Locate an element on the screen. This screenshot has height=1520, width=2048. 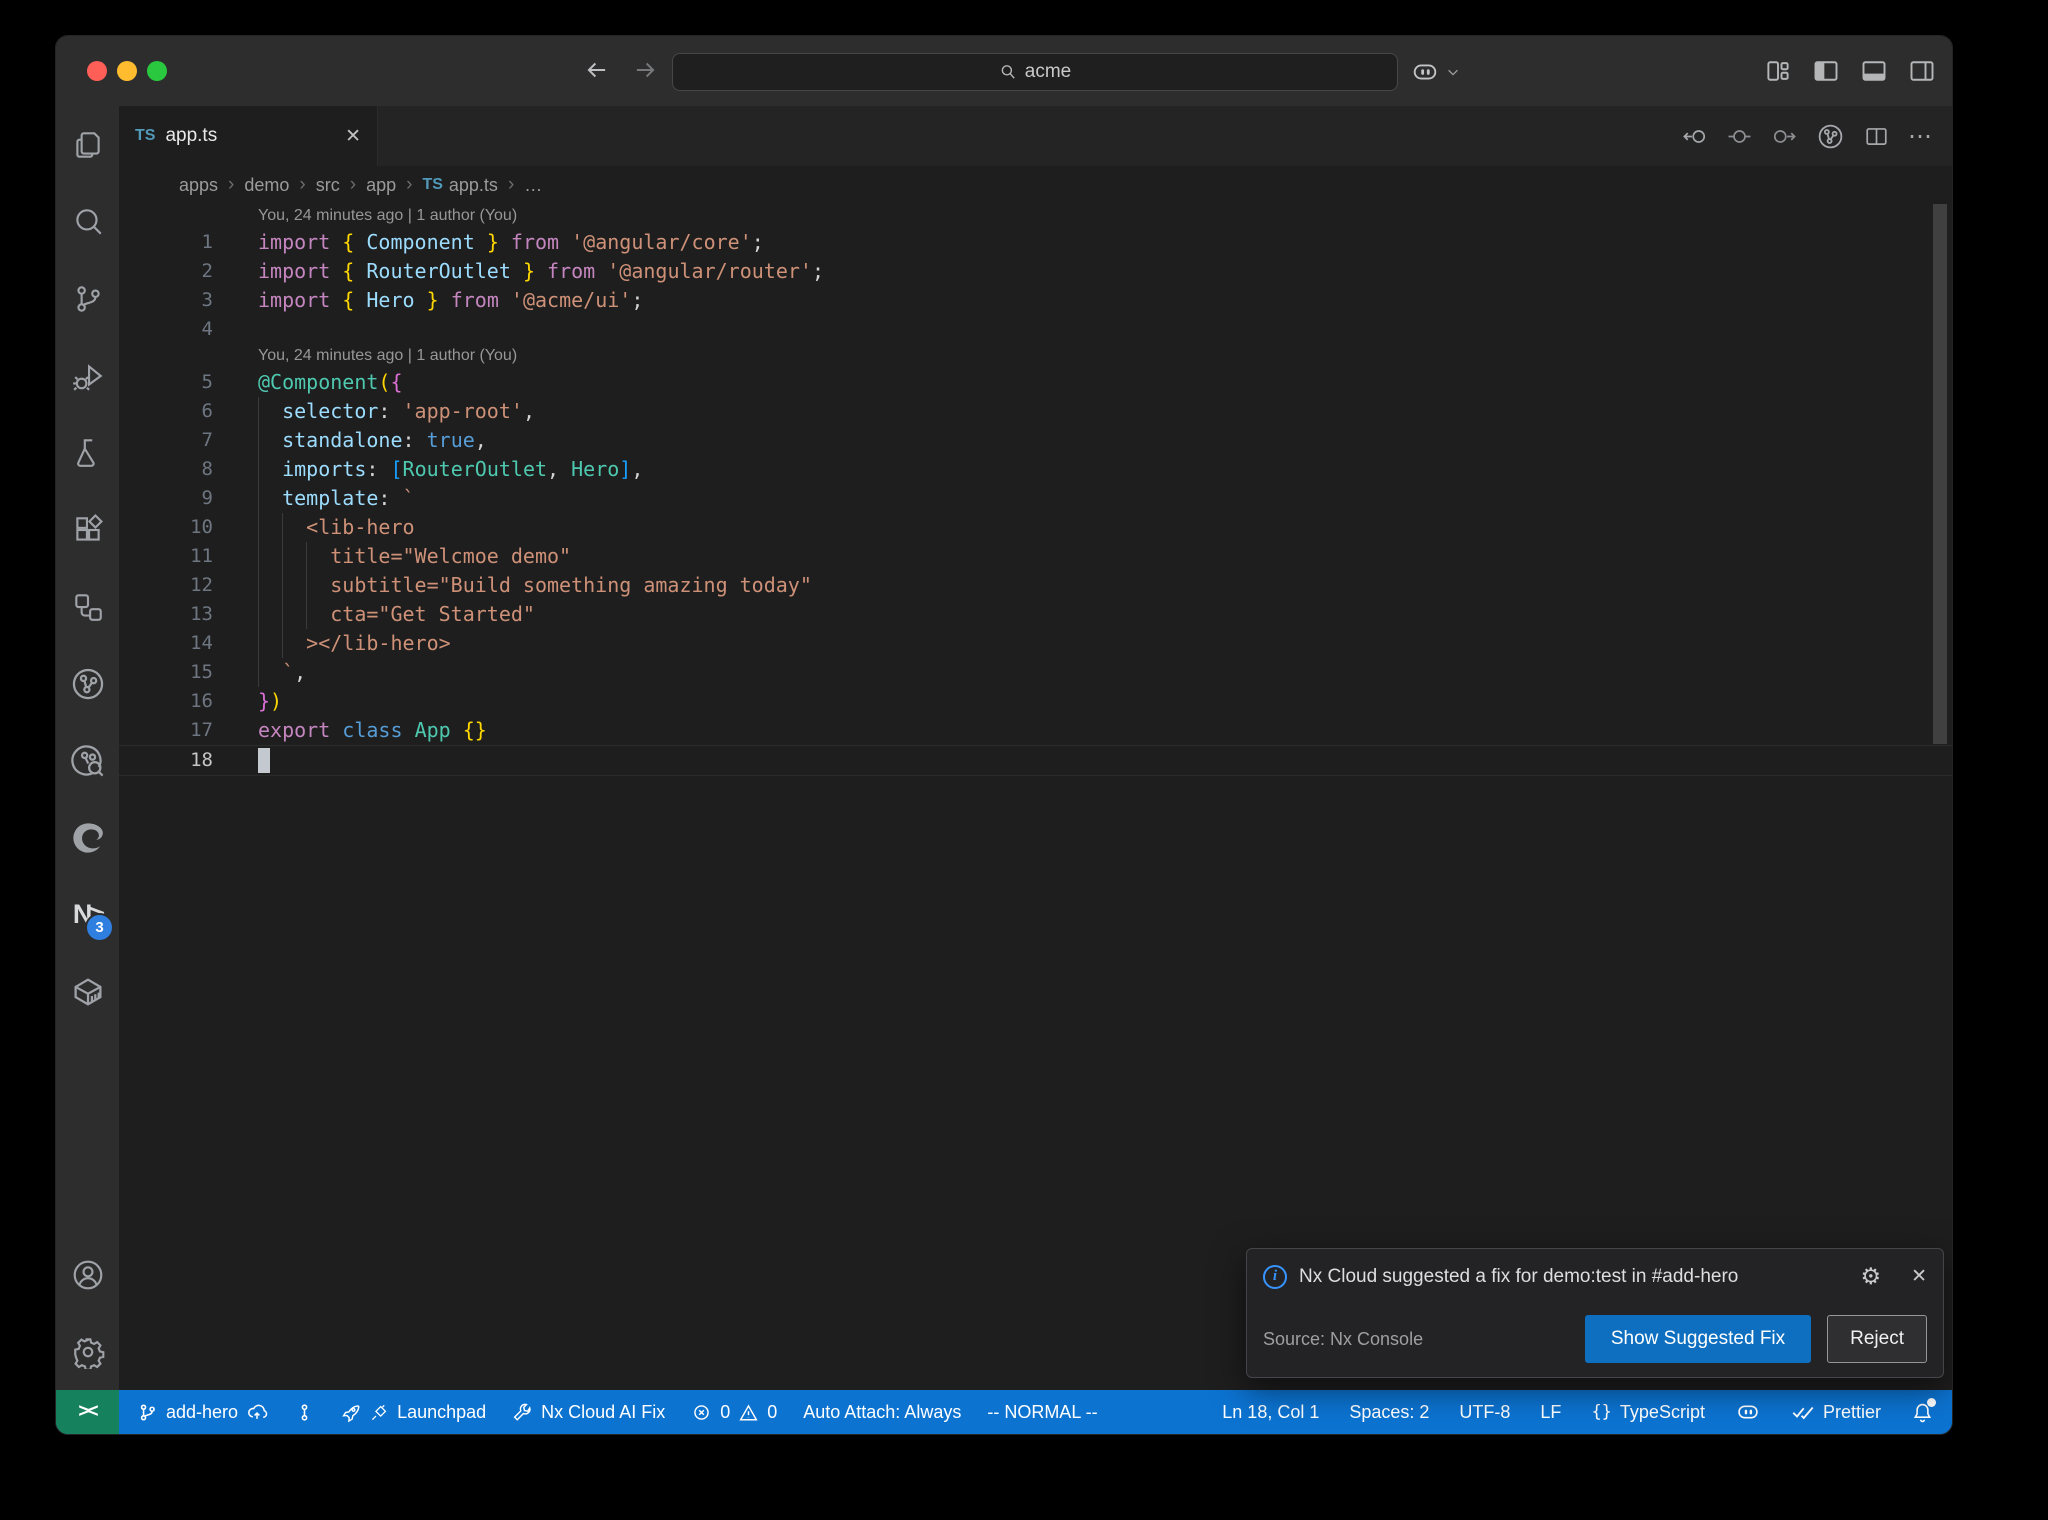
code-line-9: 9 template: ` is located at coordinates (1035, 498).